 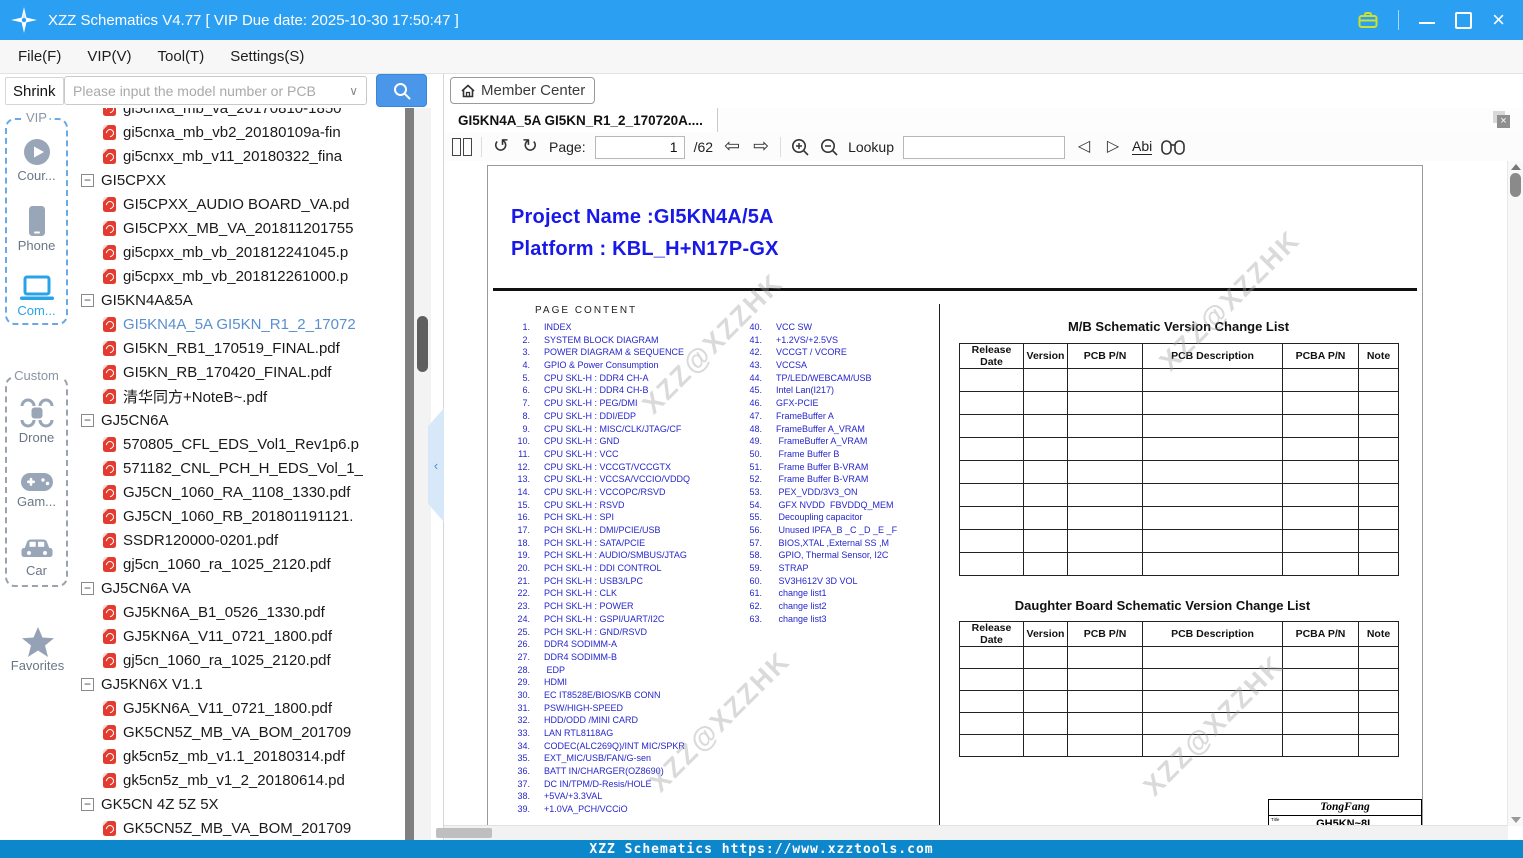 What do you see at coordinates (240, 684) in the screenshot?
I see `tree-folder: − GJ5KN6X V1.1` at bounding box center [240, 684].